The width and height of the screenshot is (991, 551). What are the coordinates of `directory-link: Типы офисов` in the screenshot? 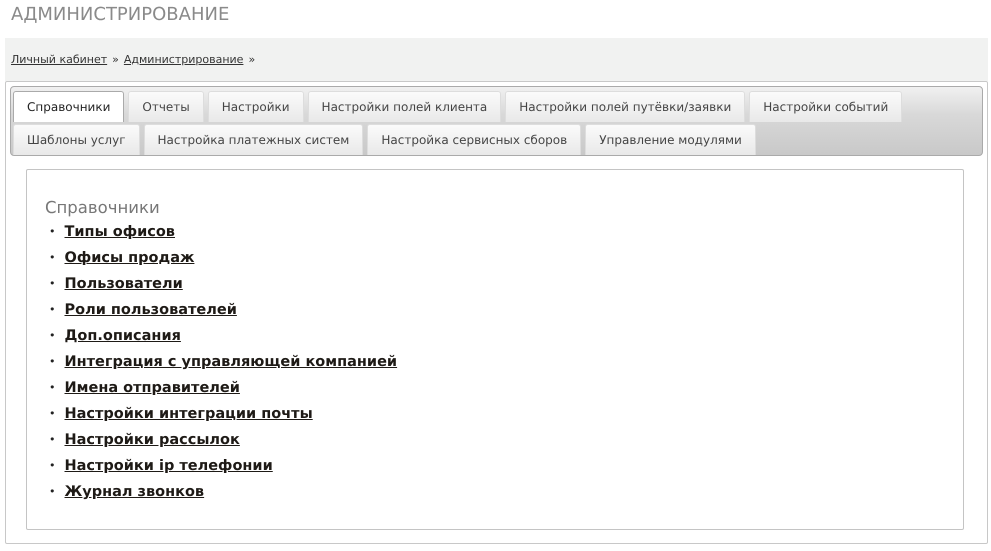 It's located at (119, 232).